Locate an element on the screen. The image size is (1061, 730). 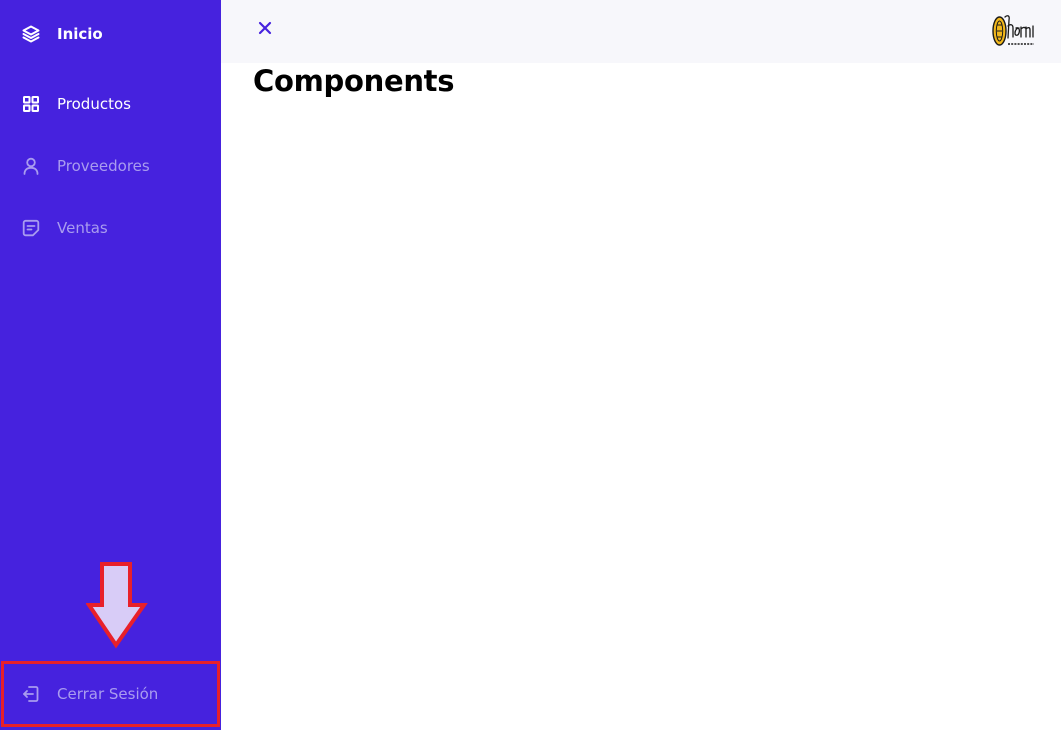
sidebar-item-inicio: Inicio is located at coordinates (110, 34).